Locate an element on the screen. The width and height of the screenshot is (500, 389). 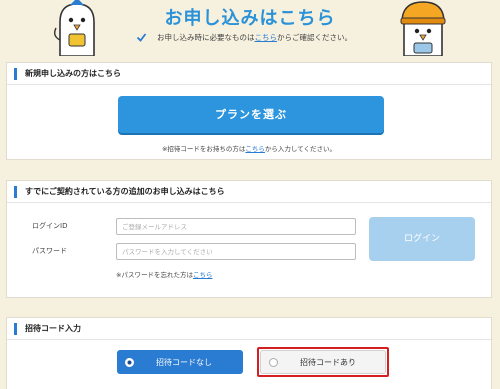
login-button: ログイン is located at coordinates (422, 239).